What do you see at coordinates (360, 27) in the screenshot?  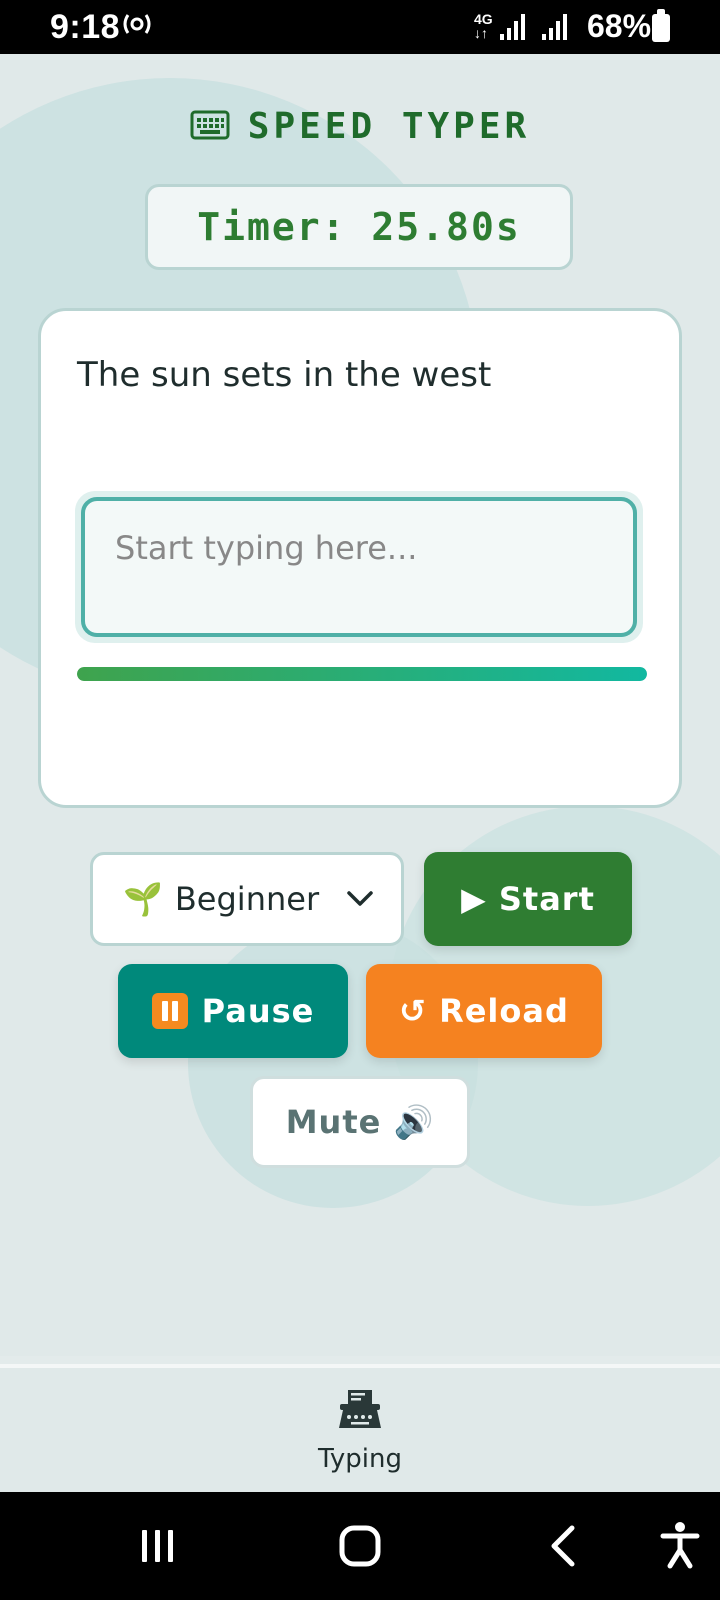 I see `status-bar: 9:18 4G ↓↑ 68%` at bounding box center [360, 27].